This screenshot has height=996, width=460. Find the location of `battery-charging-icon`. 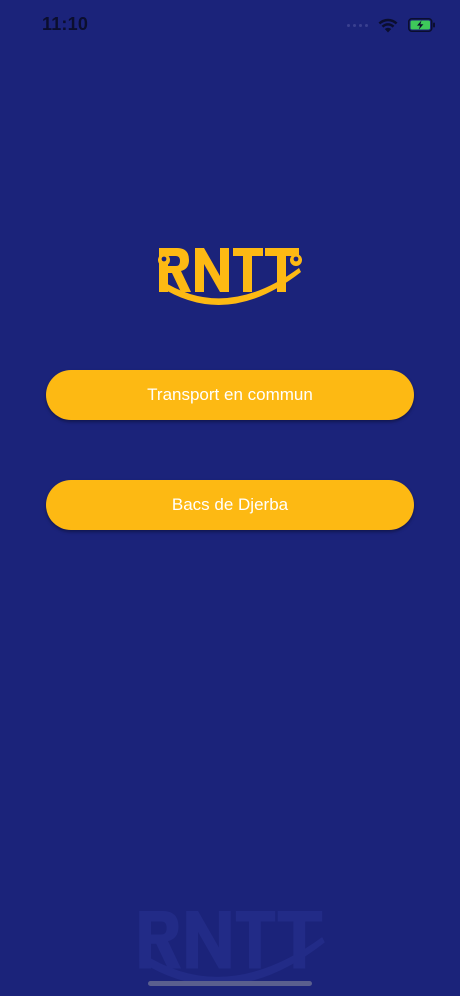

battery-charging-icon is located at coordinates (421, 25).